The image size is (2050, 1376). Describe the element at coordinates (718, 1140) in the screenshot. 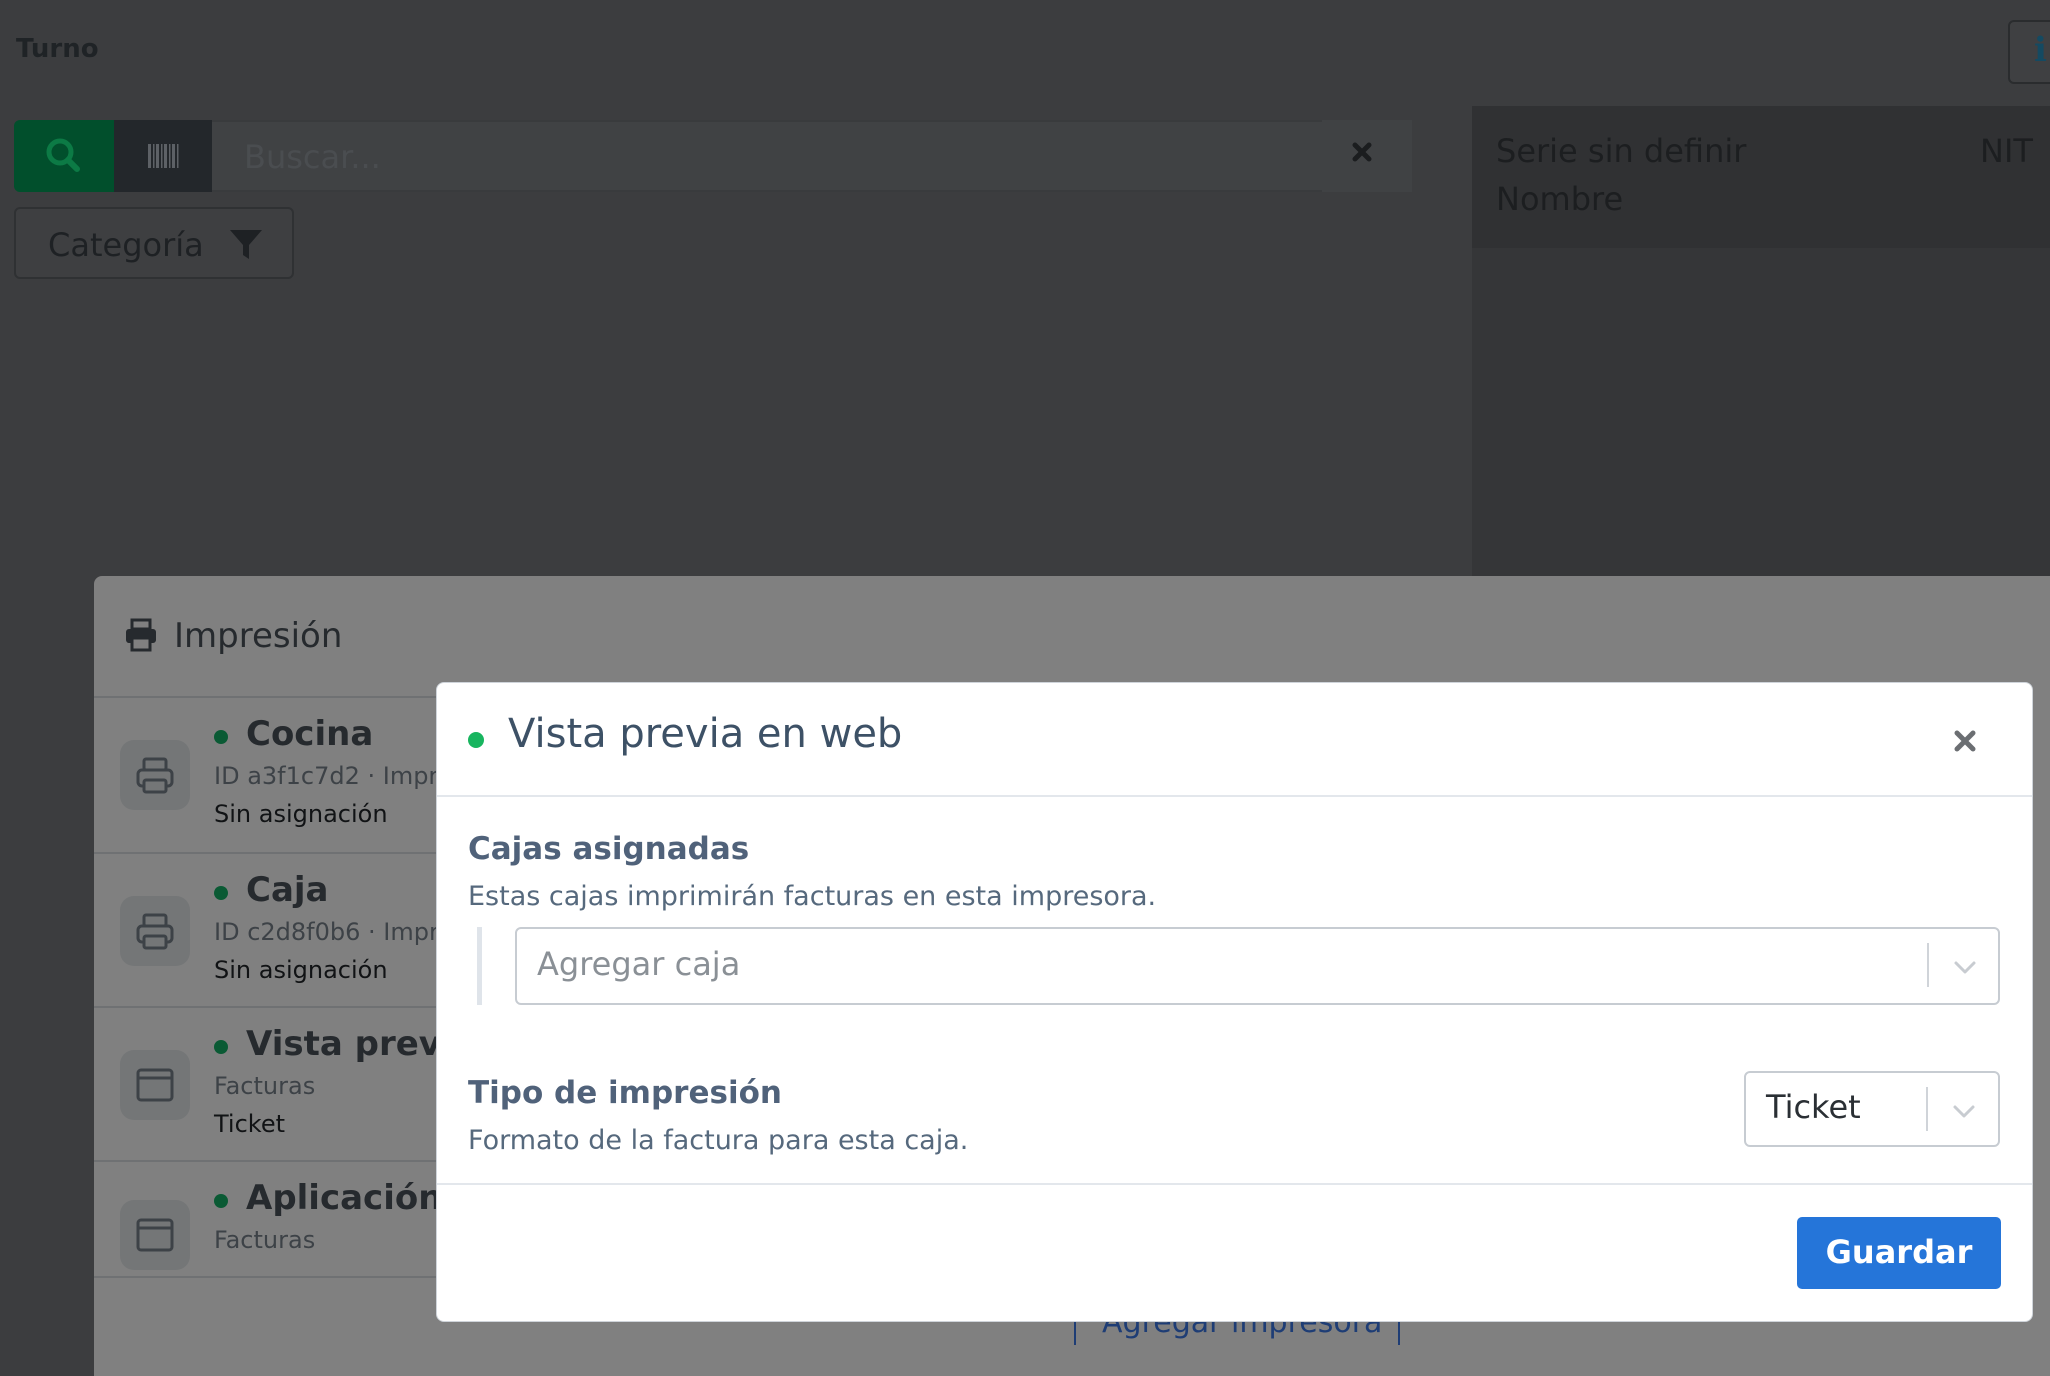

I see `print-type-description: Formato de la factura para esta caja.` at that location.